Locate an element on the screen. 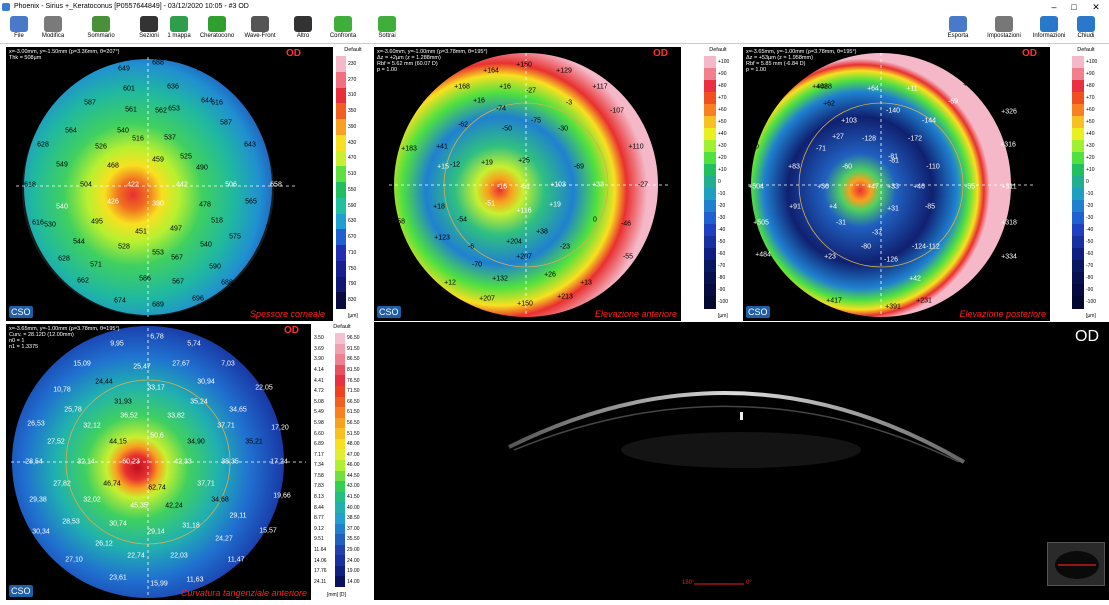  scale-tick: -50 is located at coordinates (722, 242).